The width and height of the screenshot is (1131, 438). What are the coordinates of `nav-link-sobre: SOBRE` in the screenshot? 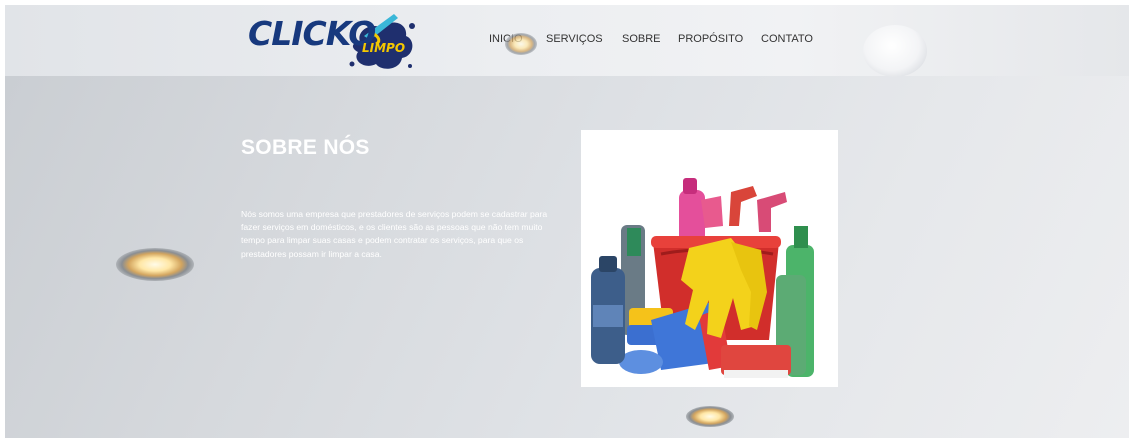 It's located at (641, 39).